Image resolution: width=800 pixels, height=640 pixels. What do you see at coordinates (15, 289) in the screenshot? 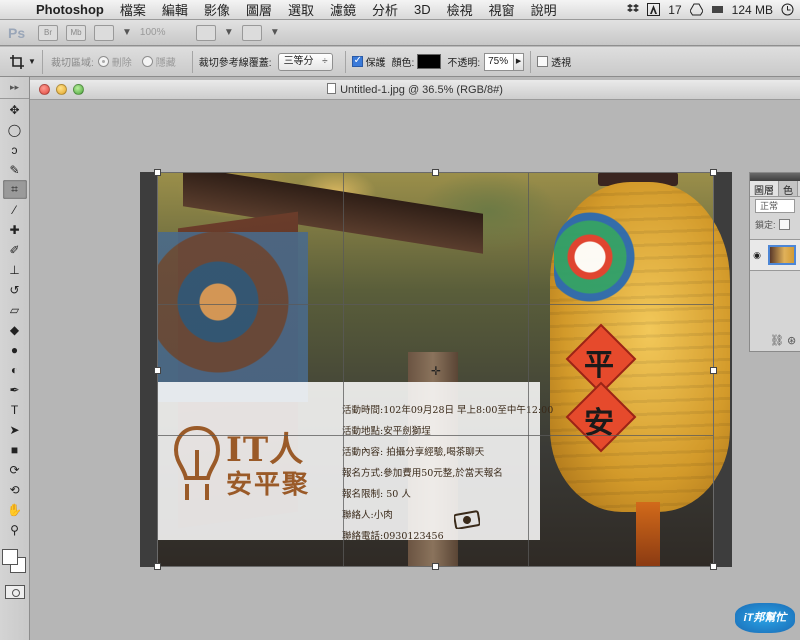
I see `history-brush-tool-icon: ↺` at bounding box center [15, 289].